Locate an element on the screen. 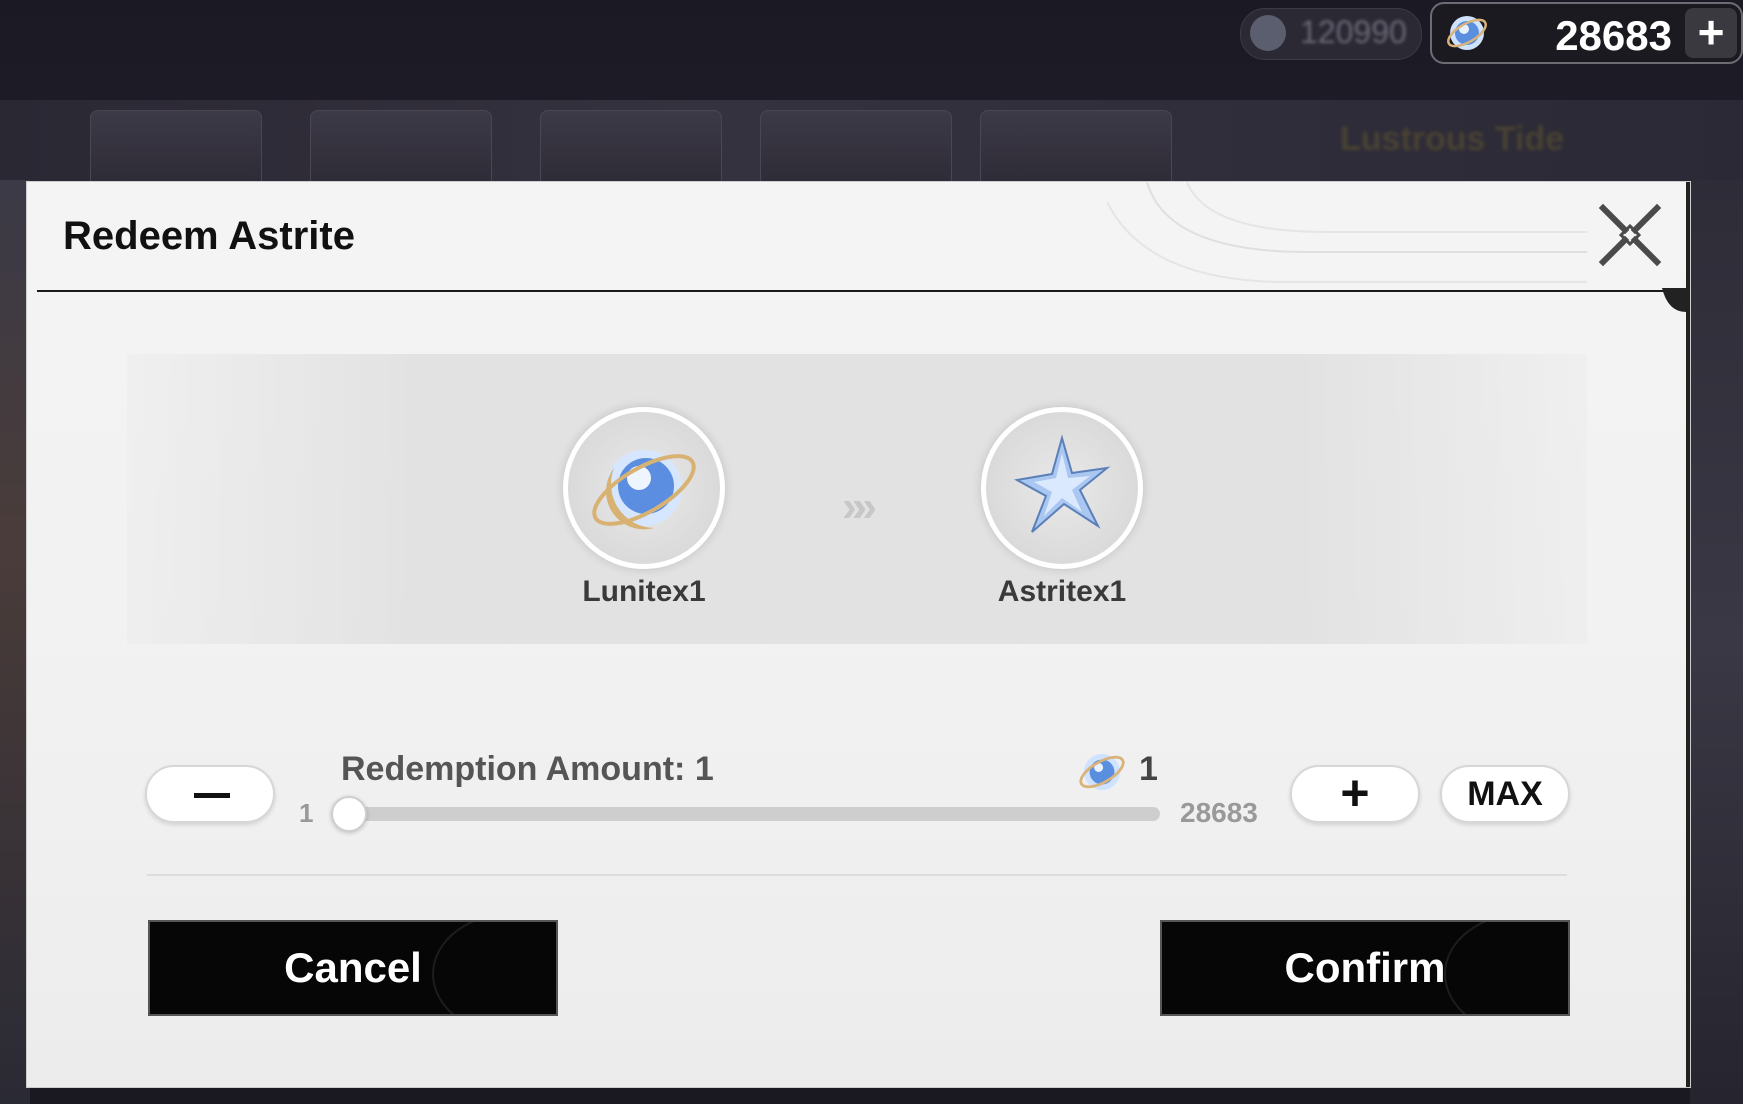 The image size is (1743, 1104). confirm-button: Confirm is located at coordinates (1365, 968).